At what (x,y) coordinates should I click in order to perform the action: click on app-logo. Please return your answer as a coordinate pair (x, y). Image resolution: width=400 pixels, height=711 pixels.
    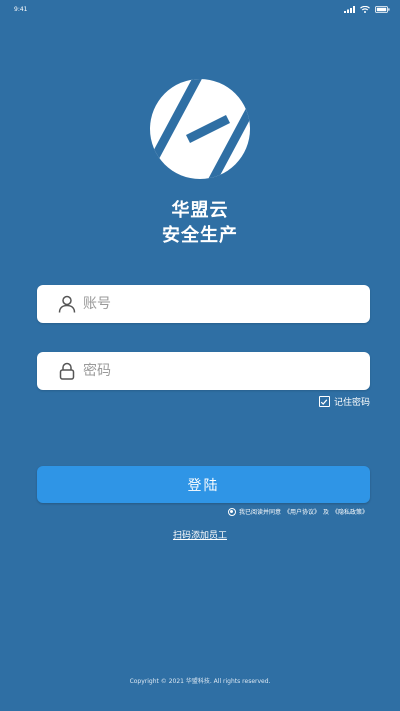
    Looking at the image, I should click on (200, 129).